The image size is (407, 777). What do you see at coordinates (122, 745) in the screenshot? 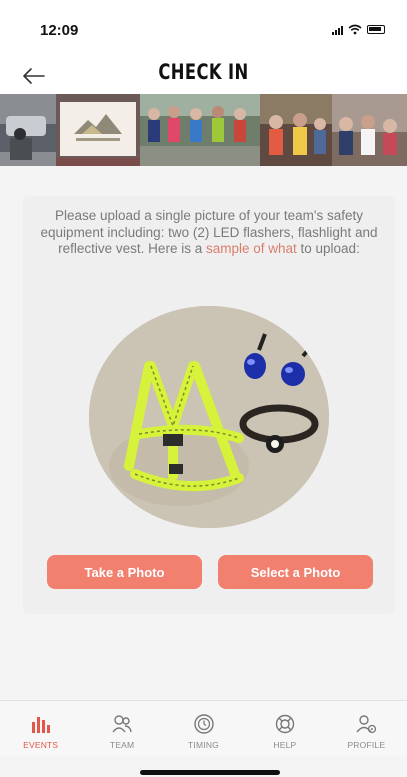
I see `tab-label-team: TEAM` at bounding box center [122, 745].